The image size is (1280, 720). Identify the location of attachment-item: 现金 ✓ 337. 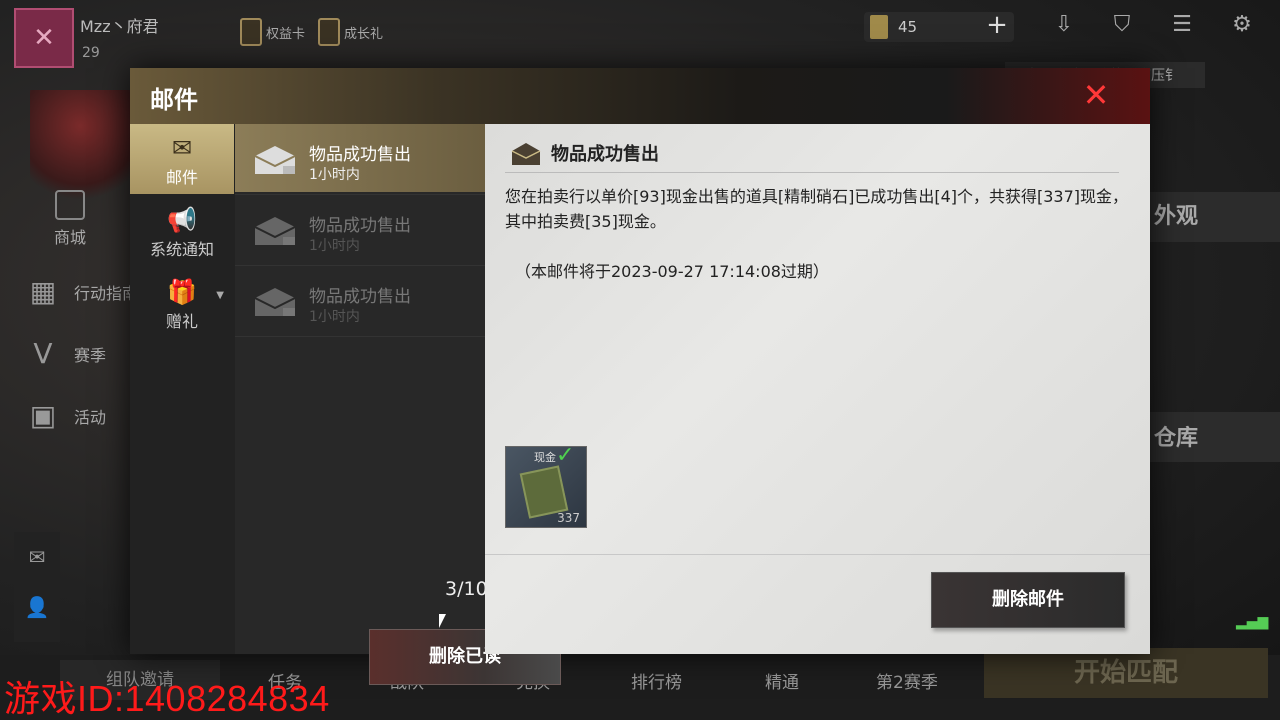
(546, 485).